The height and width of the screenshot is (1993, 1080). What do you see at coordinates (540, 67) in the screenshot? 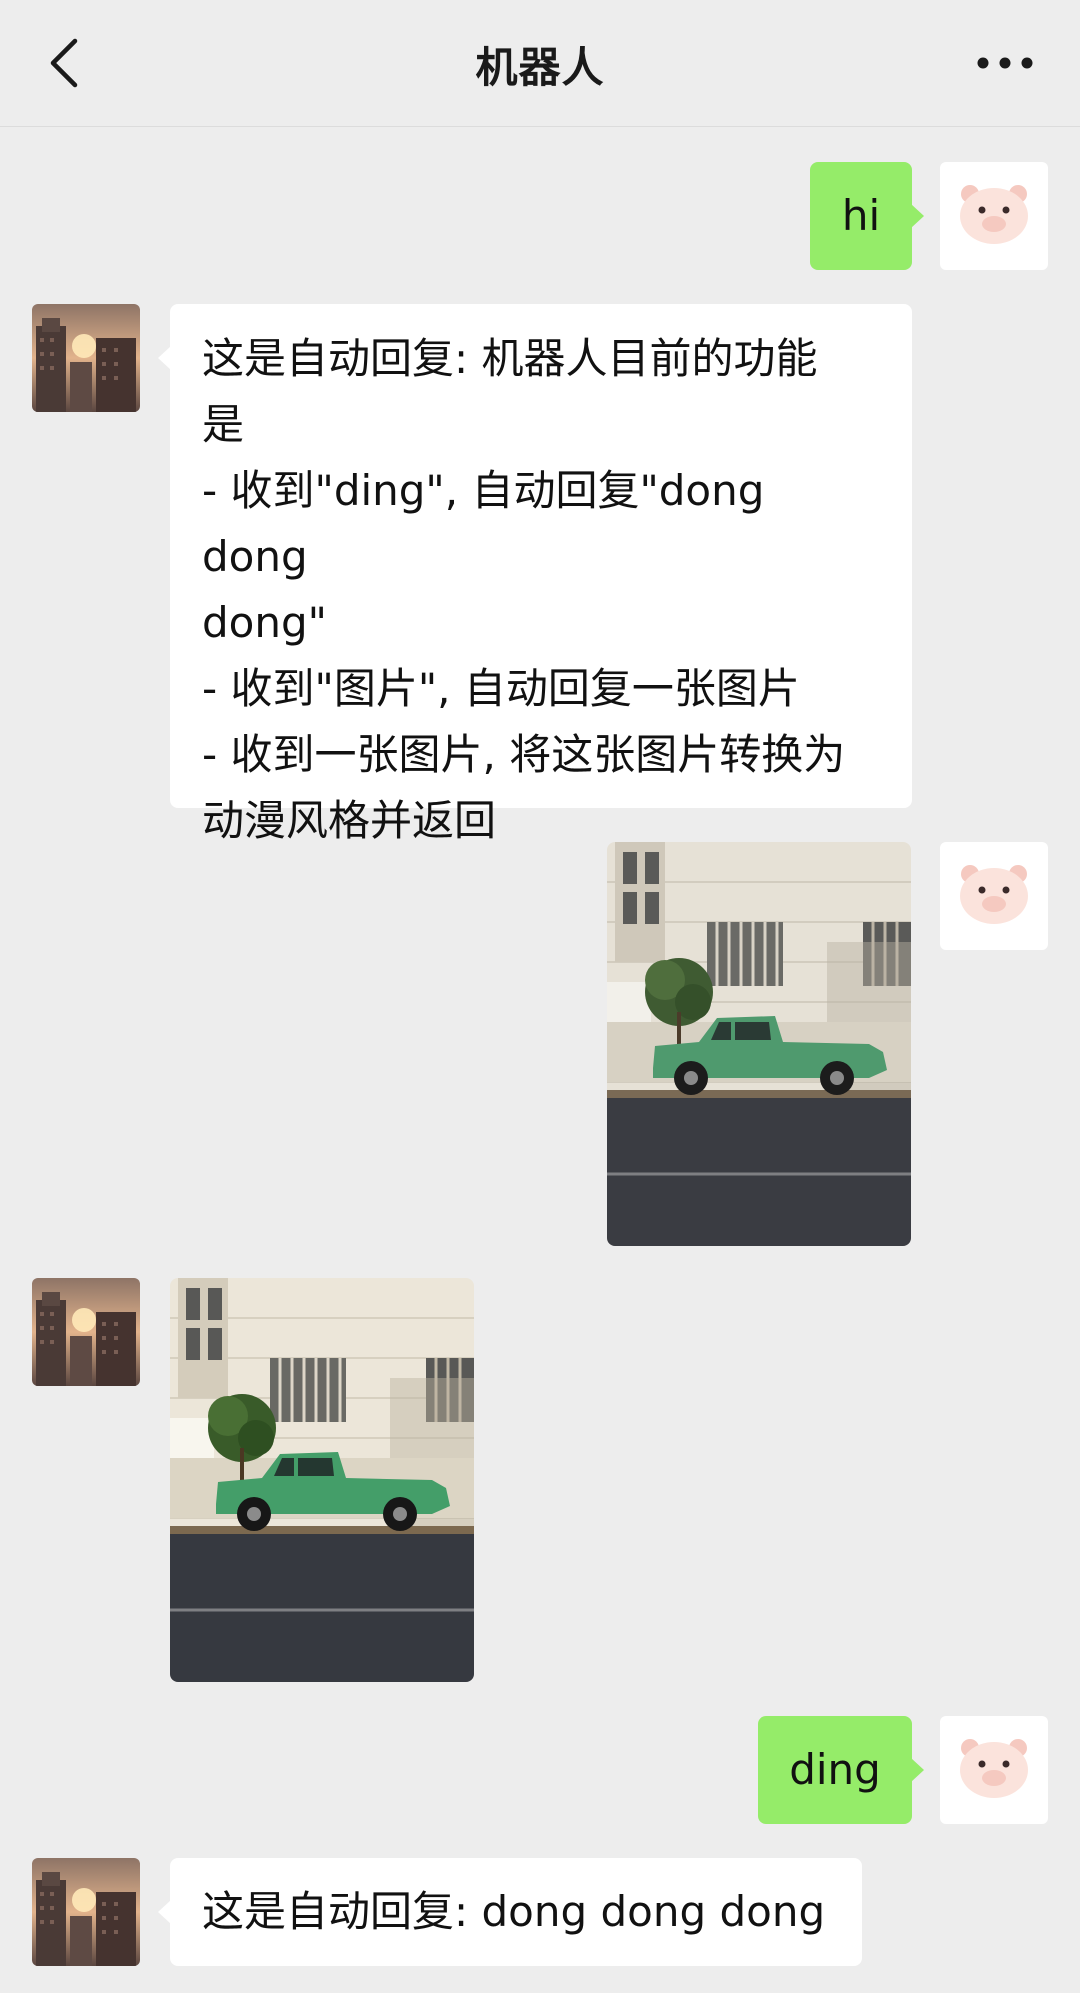
I see `chat-title: 机器人` at bounding box center [540, 67].